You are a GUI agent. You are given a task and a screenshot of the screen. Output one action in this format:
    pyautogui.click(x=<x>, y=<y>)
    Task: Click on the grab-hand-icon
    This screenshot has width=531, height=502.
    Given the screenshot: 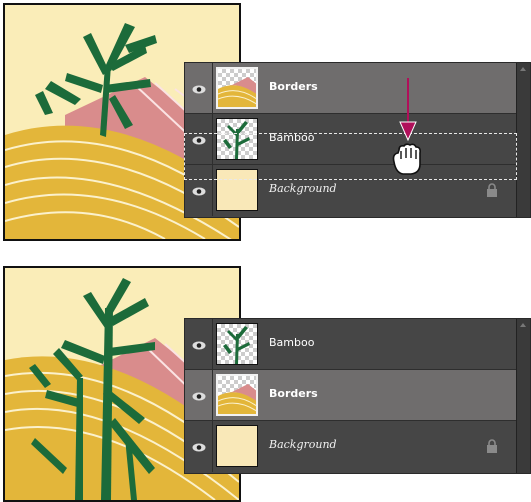 What is the action you would take?
    pyautogui.click(x=407, y=161)
    